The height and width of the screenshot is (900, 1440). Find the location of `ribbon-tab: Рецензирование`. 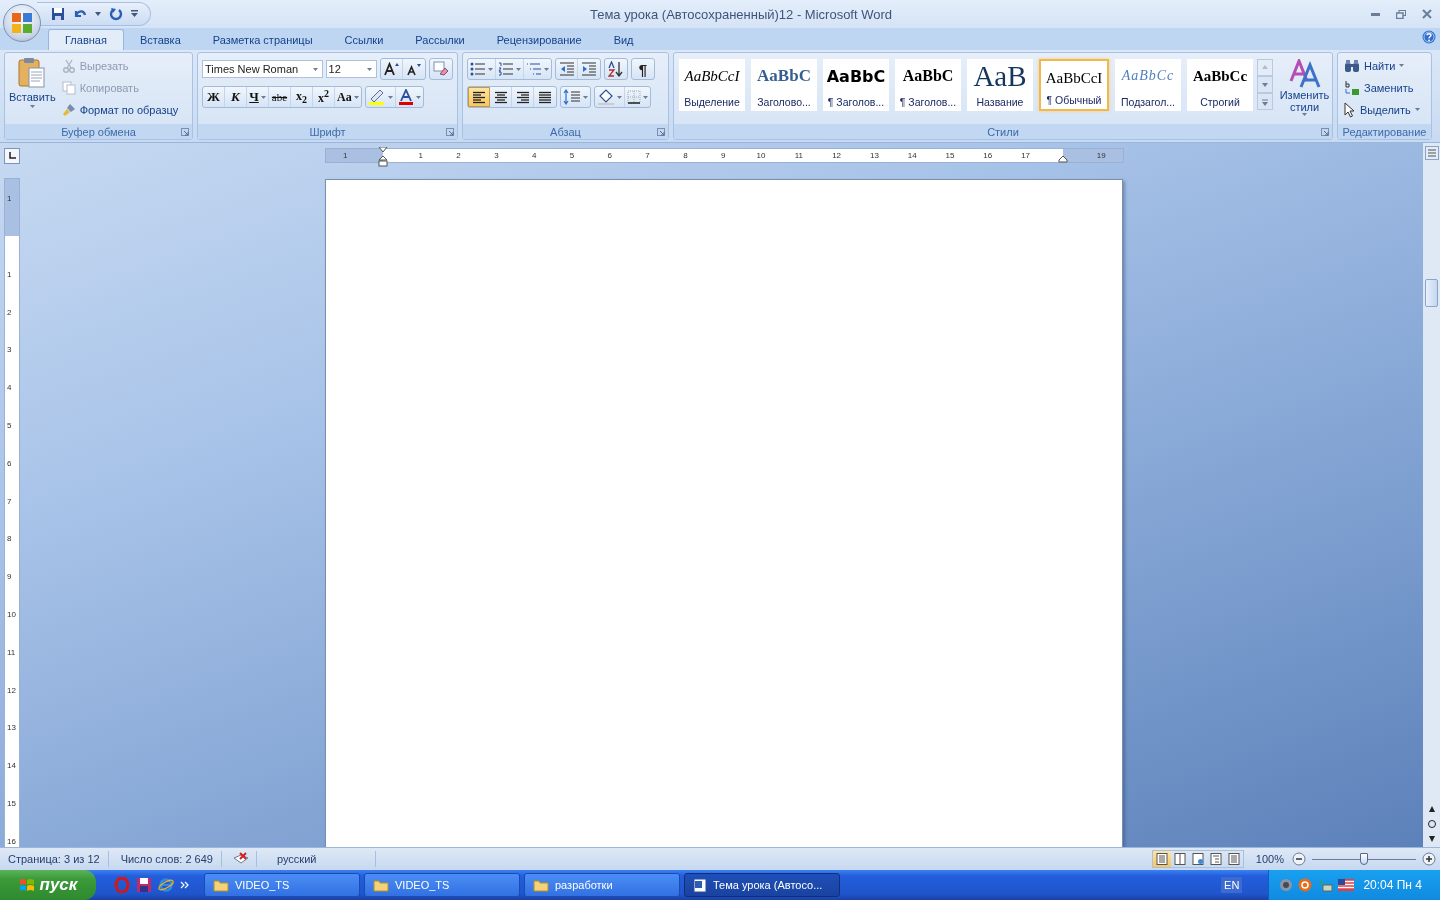

ribbon-tab: Рецензирование is located at coordinates (539, 40).